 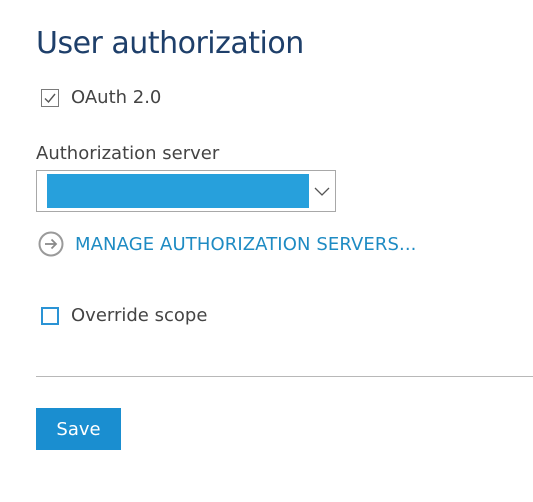 What do you see at coordinates (50, 315) in the screenshot?
I see `override-scope-checkbox` at bounding box center [50, 315].